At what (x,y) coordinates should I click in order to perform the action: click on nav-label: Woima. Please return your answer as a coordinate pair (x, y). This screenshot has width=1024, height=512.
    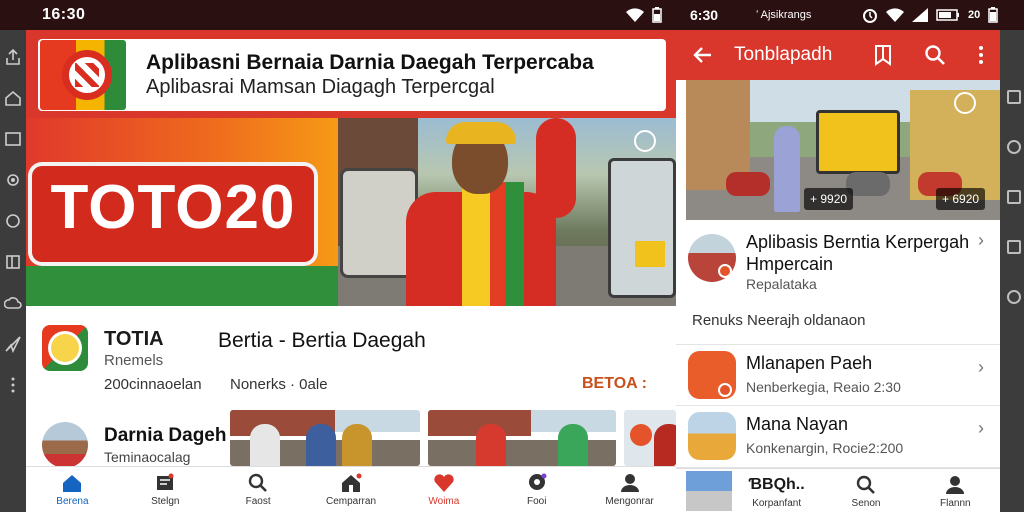
    Looking at the image, I should click on (444, 501).